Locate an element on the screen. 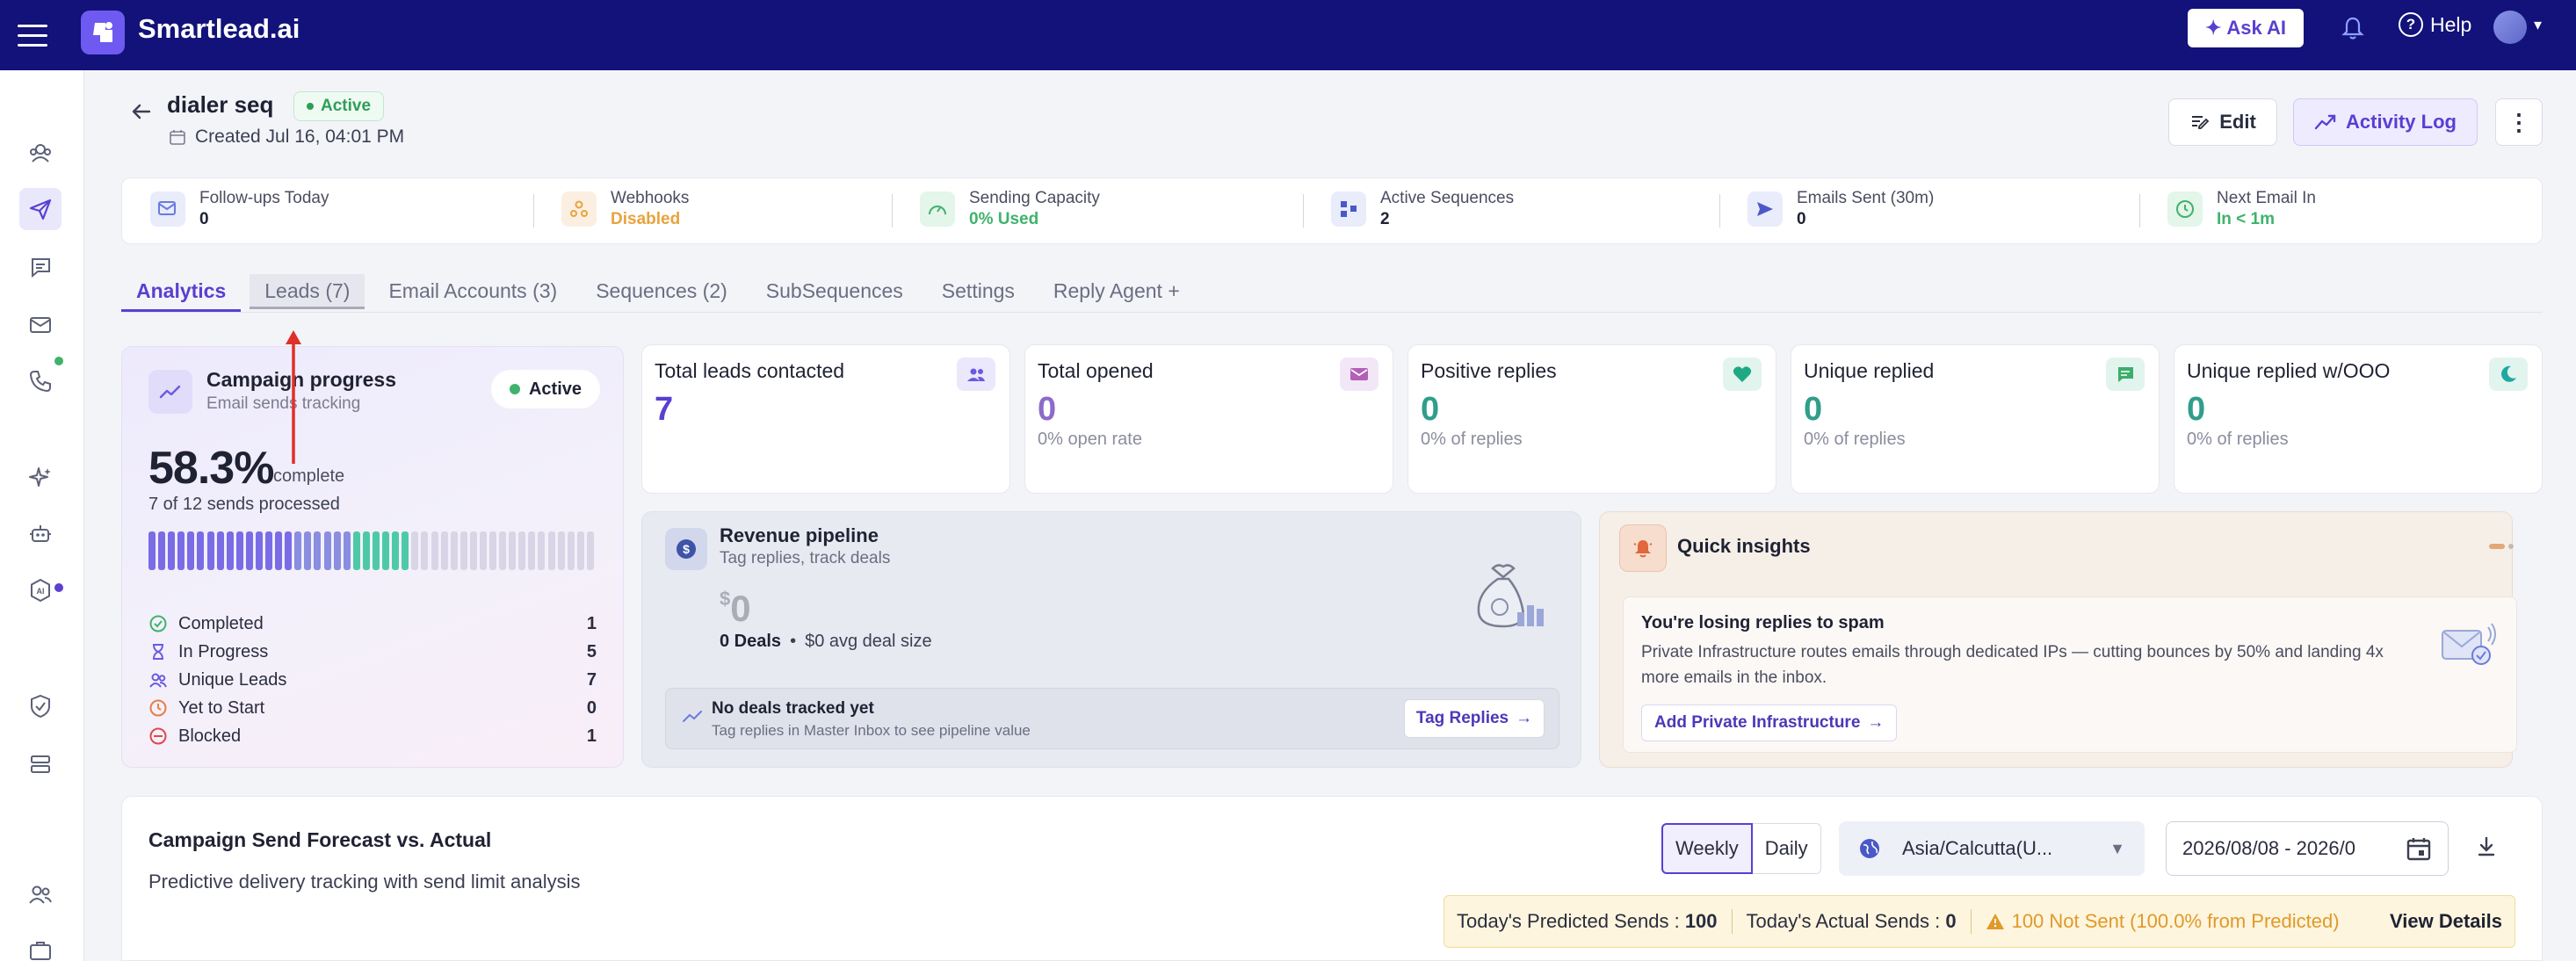 The height and width of the screenshot is (961, 2576). hourglass-icon is located at coordinates (158, 652).